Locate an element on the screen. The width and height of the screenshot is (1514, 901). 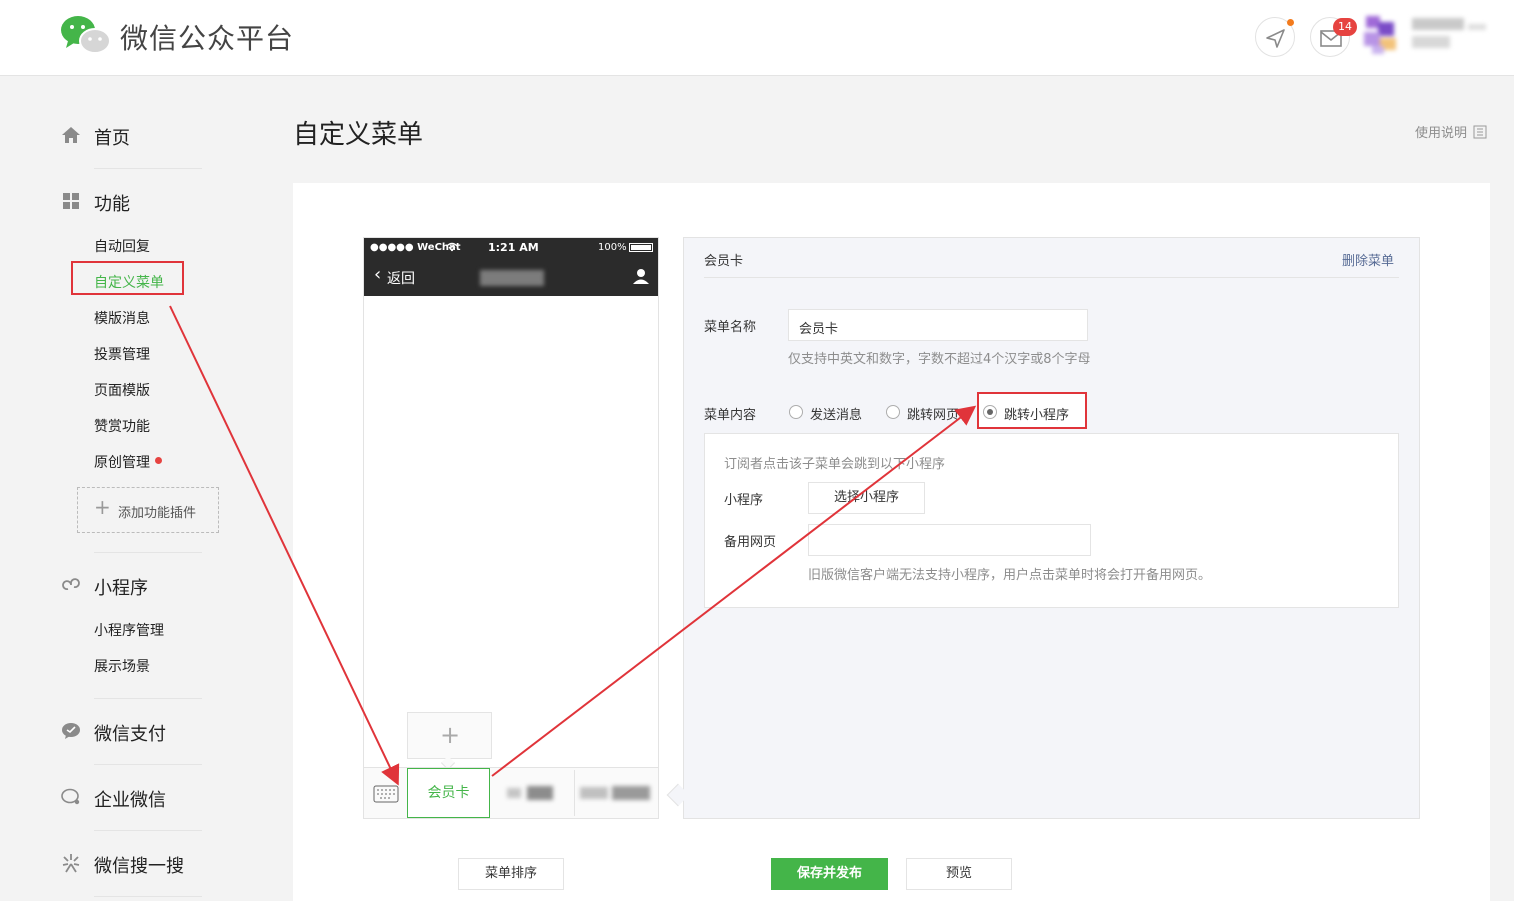
add-submenu-button: + is located at coordinates (449, 735).